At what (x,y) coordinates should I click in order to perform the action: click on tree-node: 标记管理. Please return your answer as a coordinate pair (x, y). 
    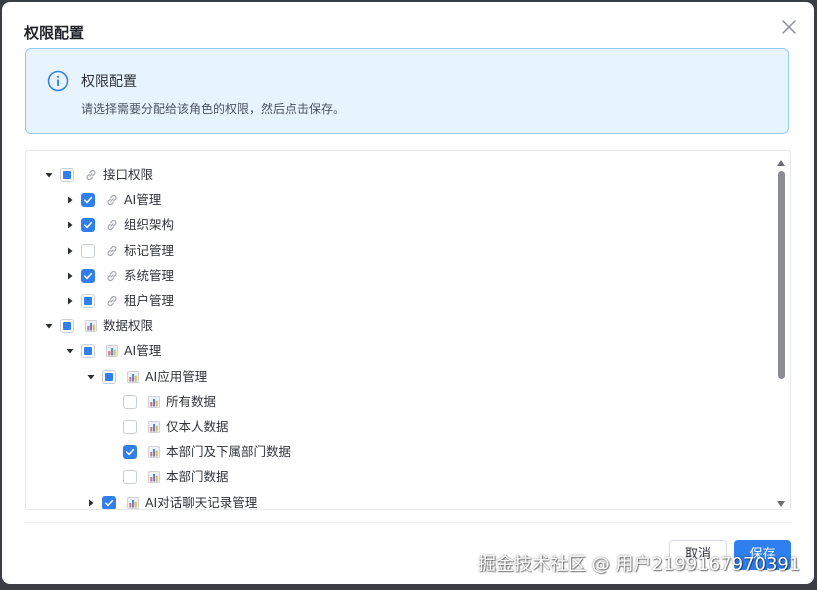
    Looking at the image, I should click on (118, 251).